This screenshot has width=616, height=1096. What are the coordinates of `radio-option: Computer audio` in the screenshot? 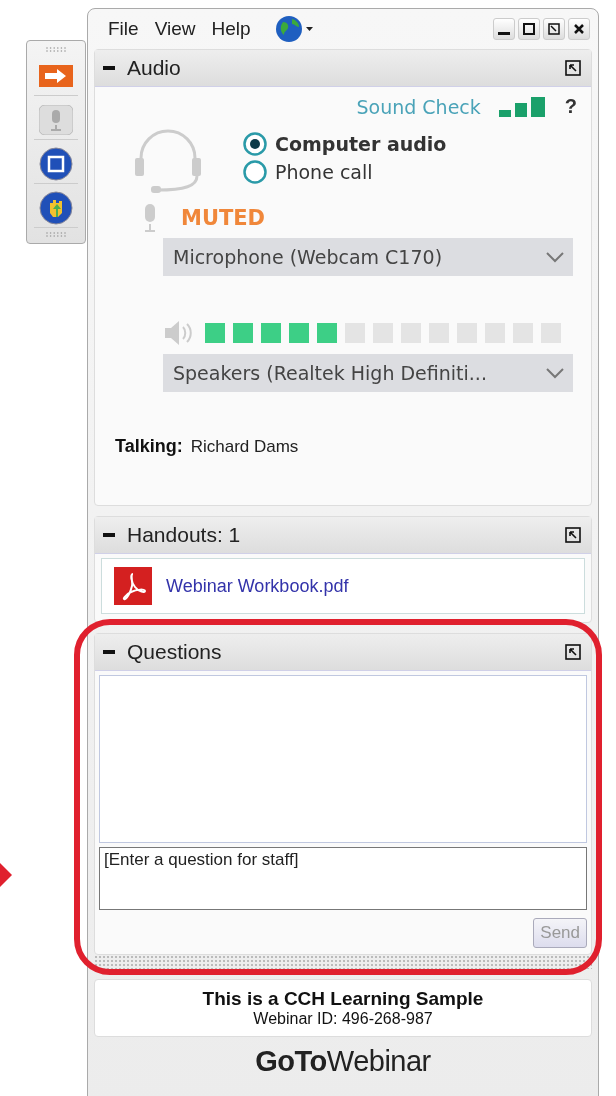 It's located at (345, 144).